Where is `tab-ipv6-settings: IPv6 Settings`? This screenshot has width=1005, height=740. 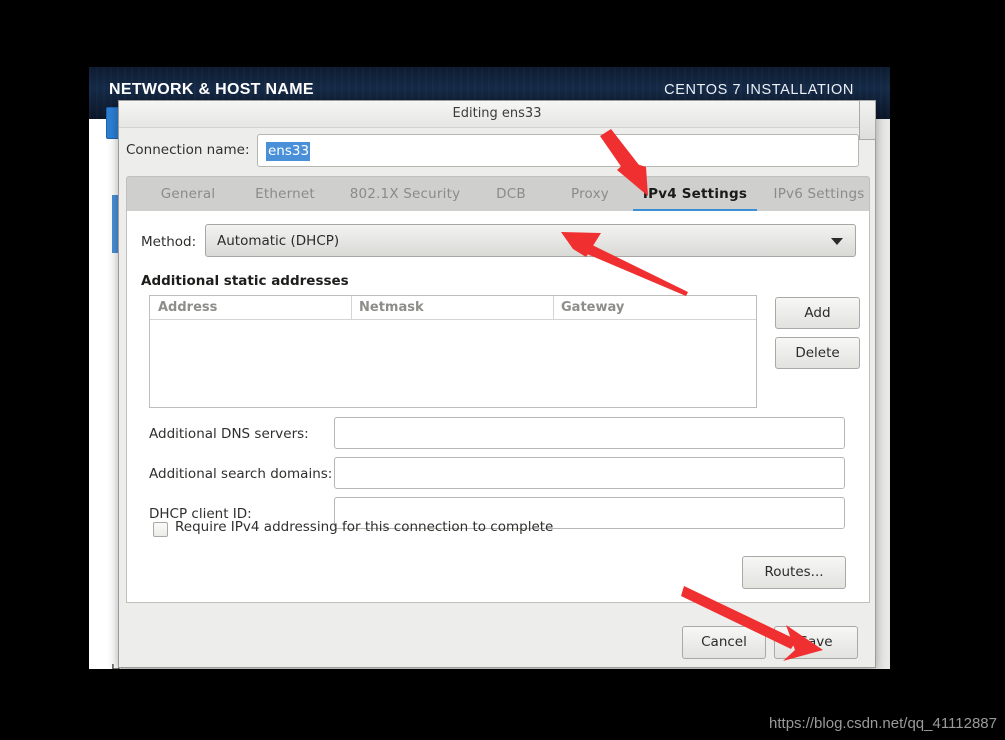 tab-ipv6-settings: IPv6 Settings is located at coordinates (819, 194).